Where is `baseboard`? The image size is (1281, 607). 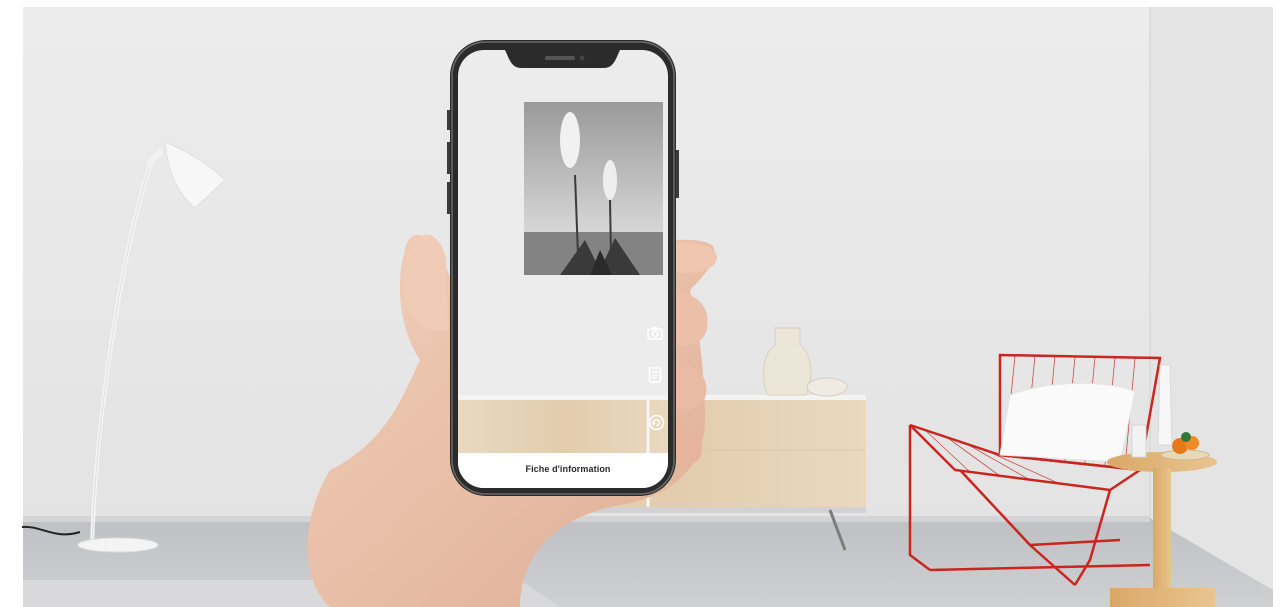
baseboard is located at coordinates (586, 519).